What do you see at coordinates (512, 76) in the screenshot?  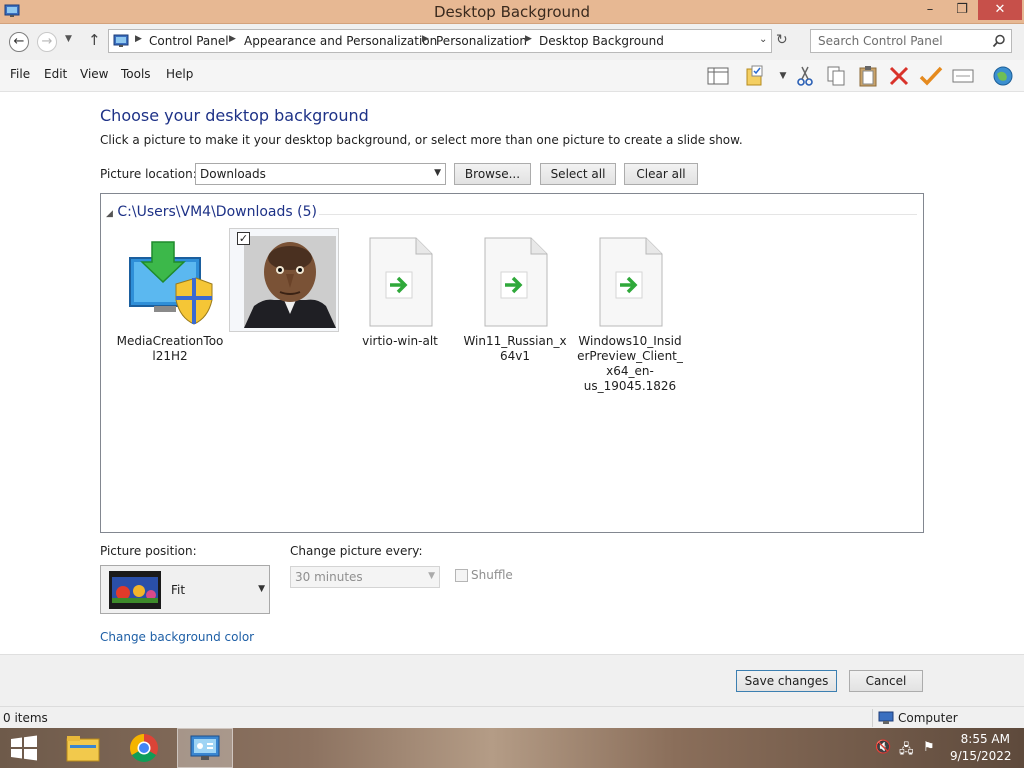 I see `menu-bar: File Edit View Tools Help ▼` at bounding box center [512, 76].